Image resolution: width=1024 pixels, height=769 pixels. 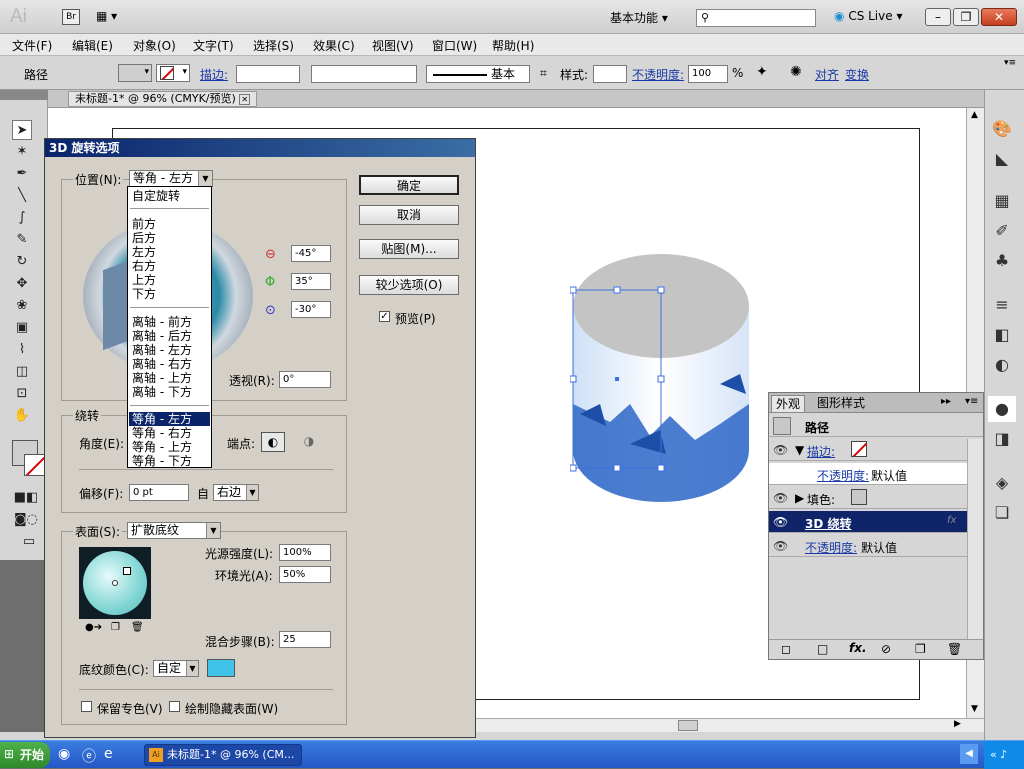 What do you see at coordinates (946, 401) in the screenshot?
I see `panel-collapse-icon: ▸▸` at bounding box center [946, 401].